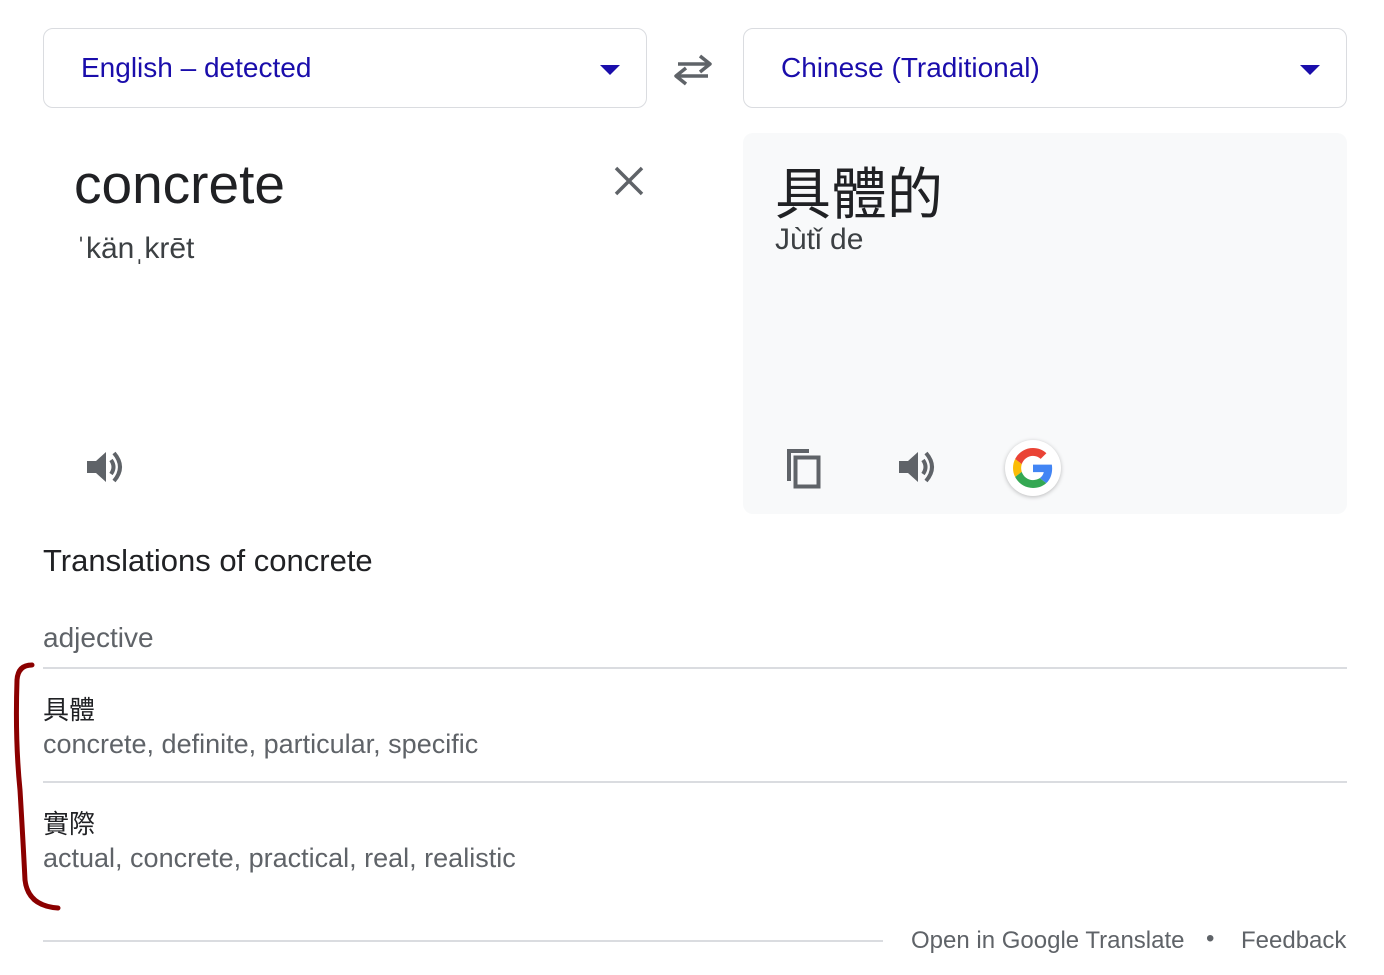 The image size is (1384, 975). What do you see at coordinates (629, 181) in the screenshot?
I see `close-icon` at bounding box center [629, 181].